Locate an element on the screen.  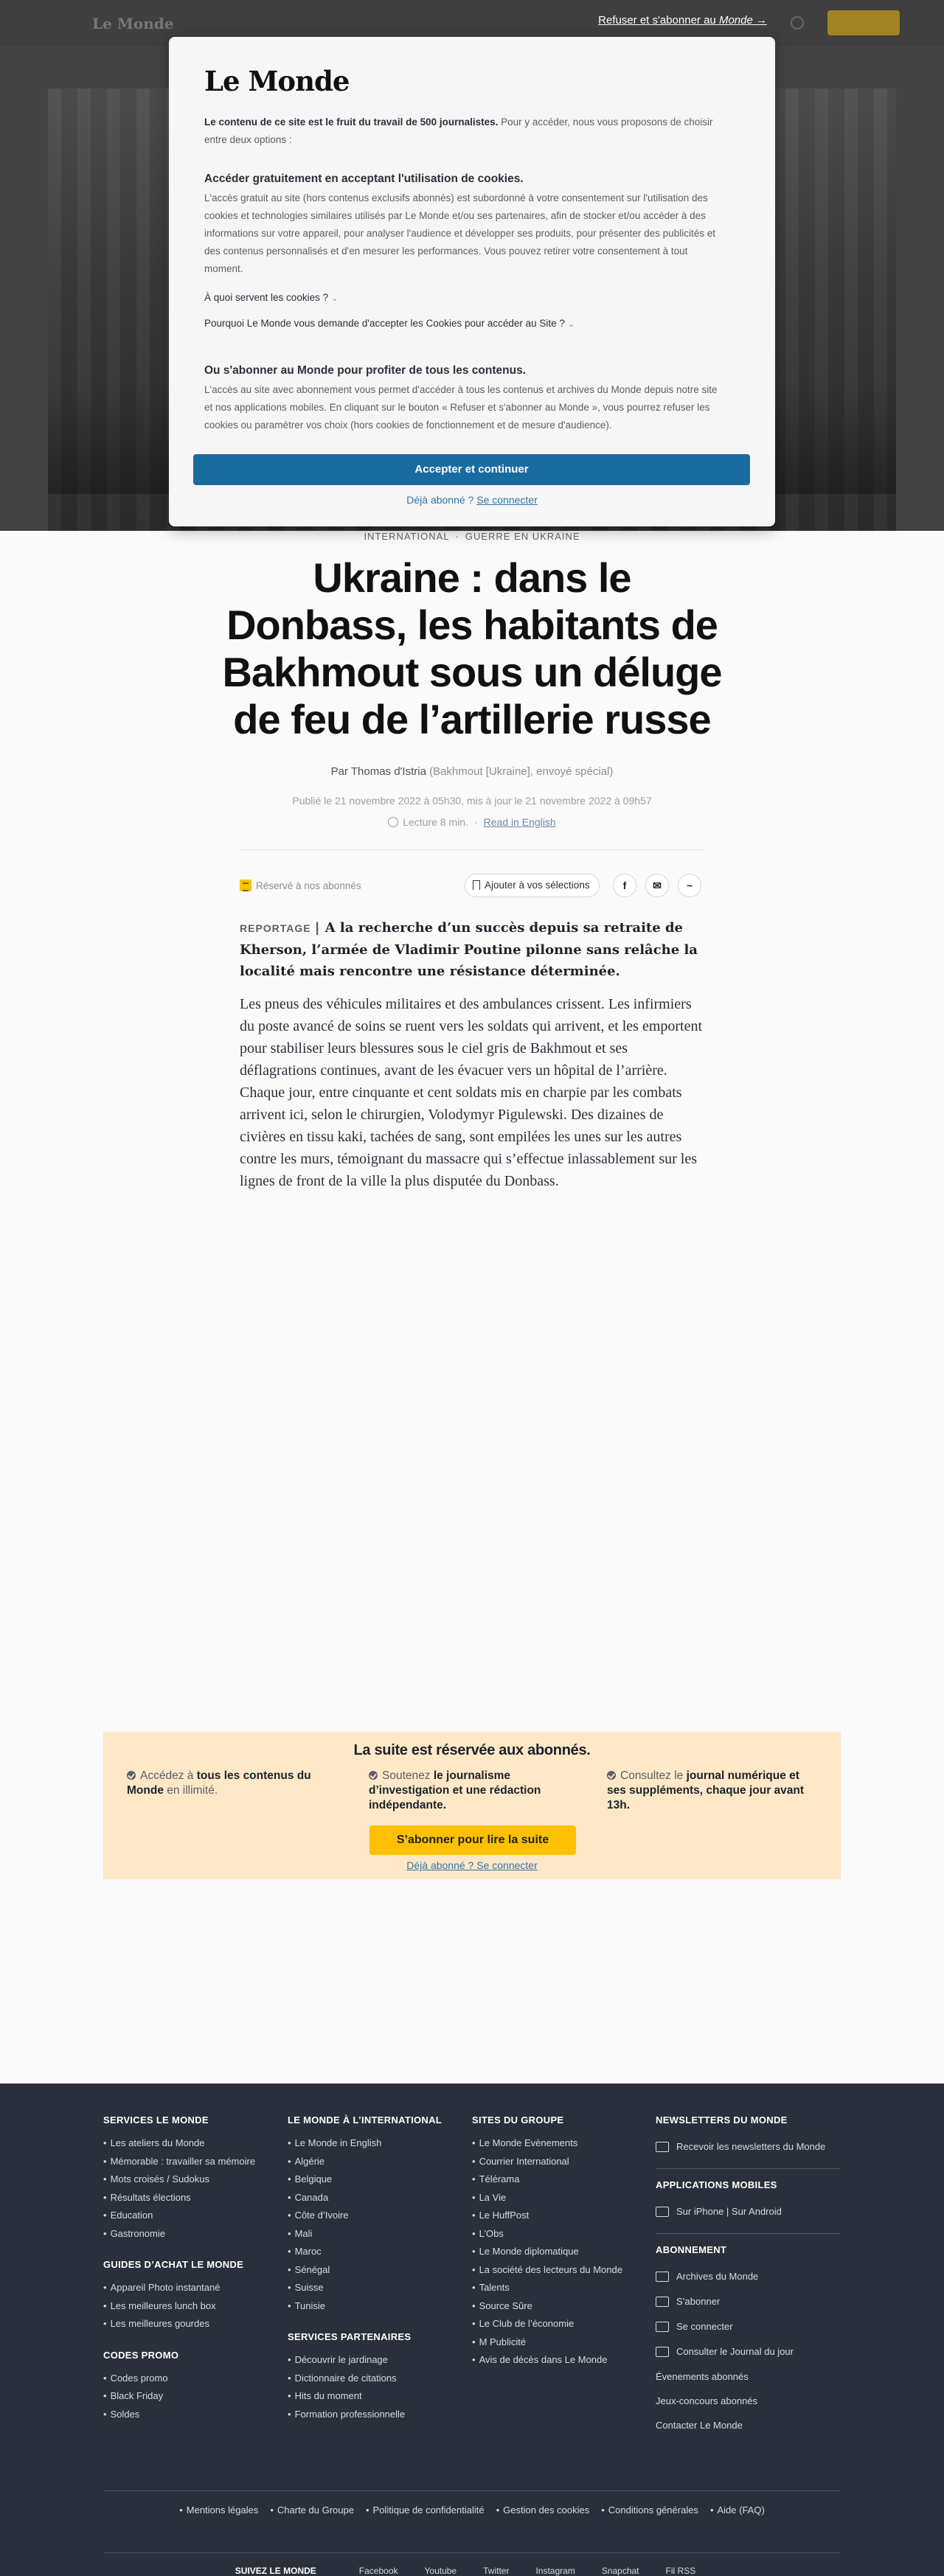
header-logo: Le Monde is located at coordinates (132, 24).